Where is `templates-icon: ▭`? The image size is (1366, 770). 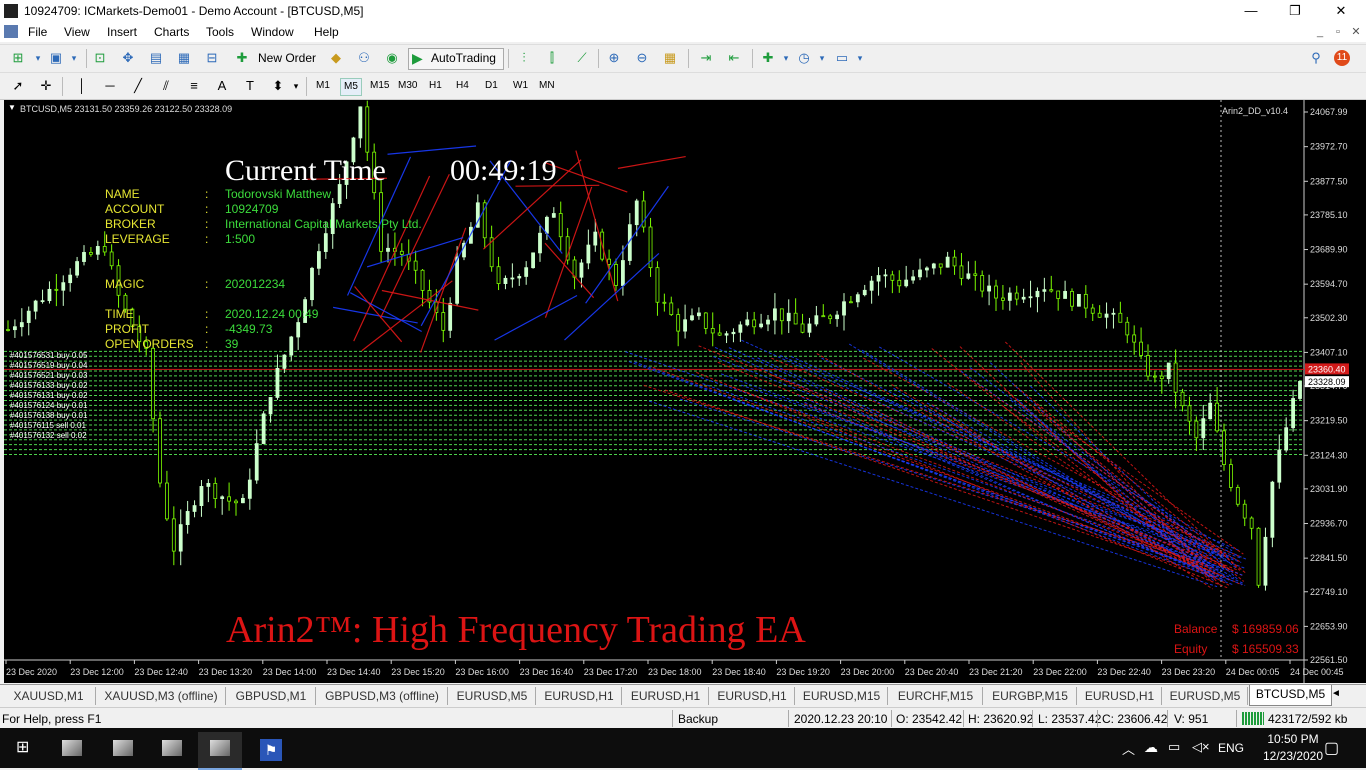 templates-icon: ▭ is located at coordinates (842, 58).